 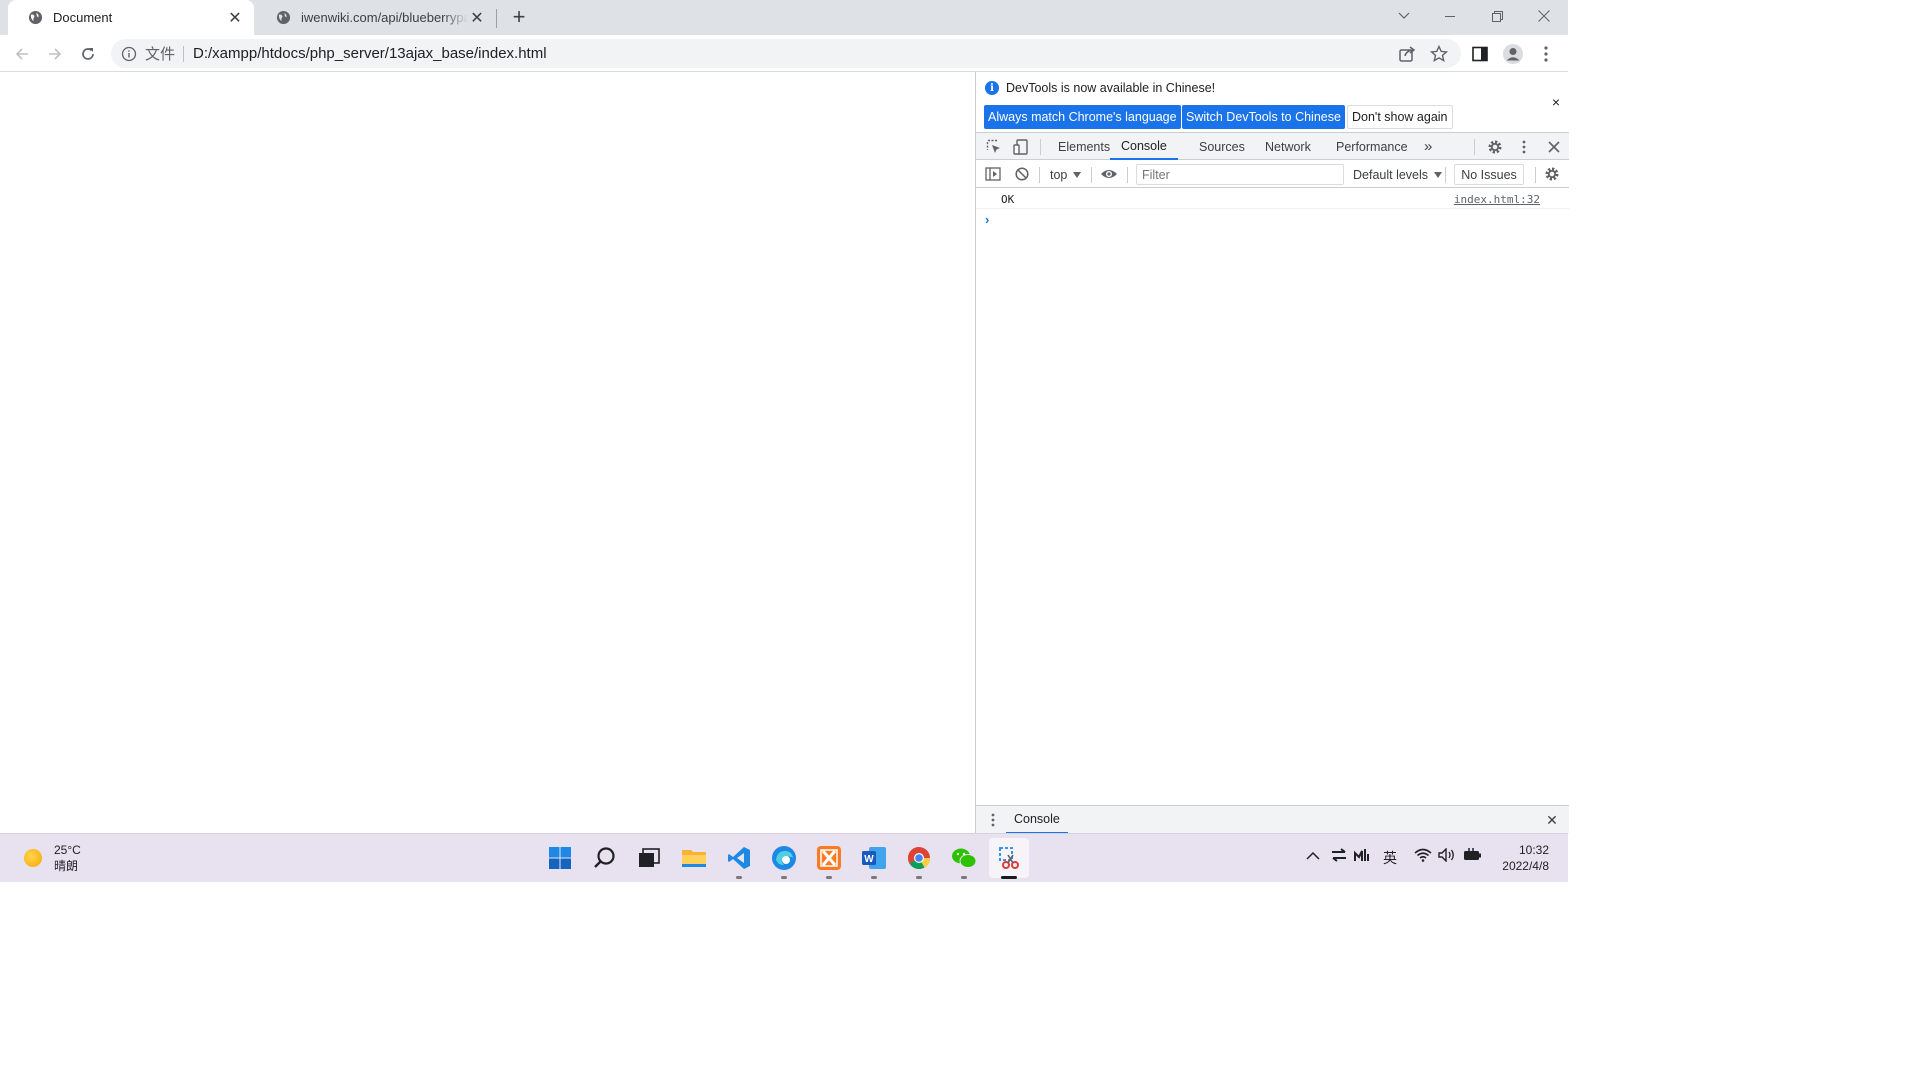 What do you see at coordinates (160, 54) in the screenshot?
I see `scheme-label: 文件` at bounding box center [160, 54].